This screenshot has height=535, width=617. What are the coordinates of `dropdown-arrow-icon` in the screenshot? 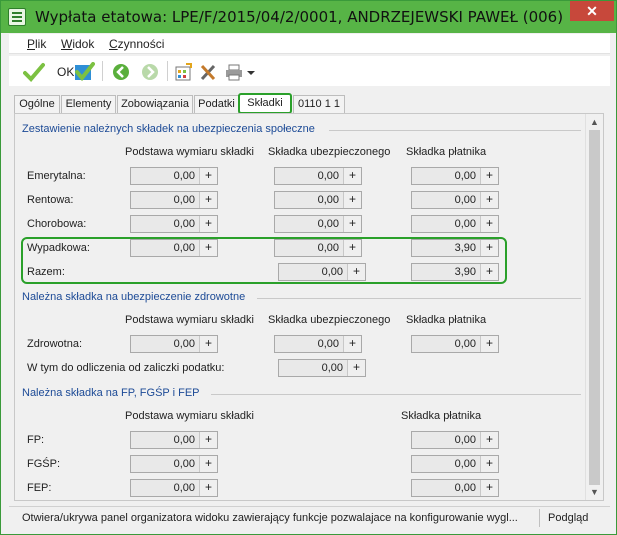 It's located at (251, 72).